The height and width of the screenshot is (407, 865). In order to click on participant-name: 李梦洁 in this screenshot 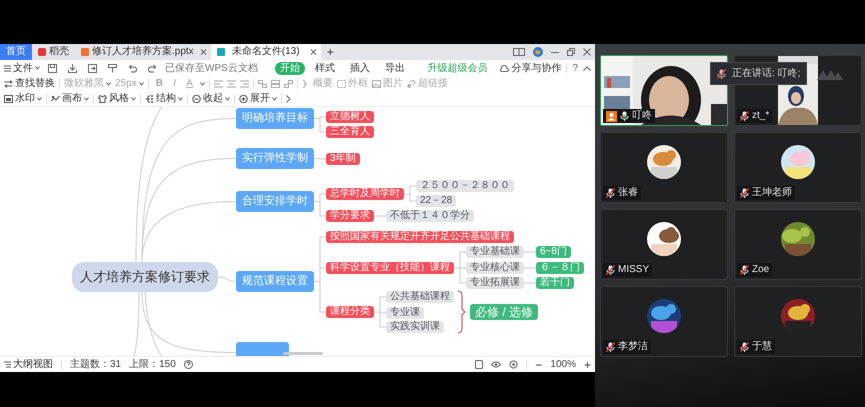, I will do `click(633, 347)`.